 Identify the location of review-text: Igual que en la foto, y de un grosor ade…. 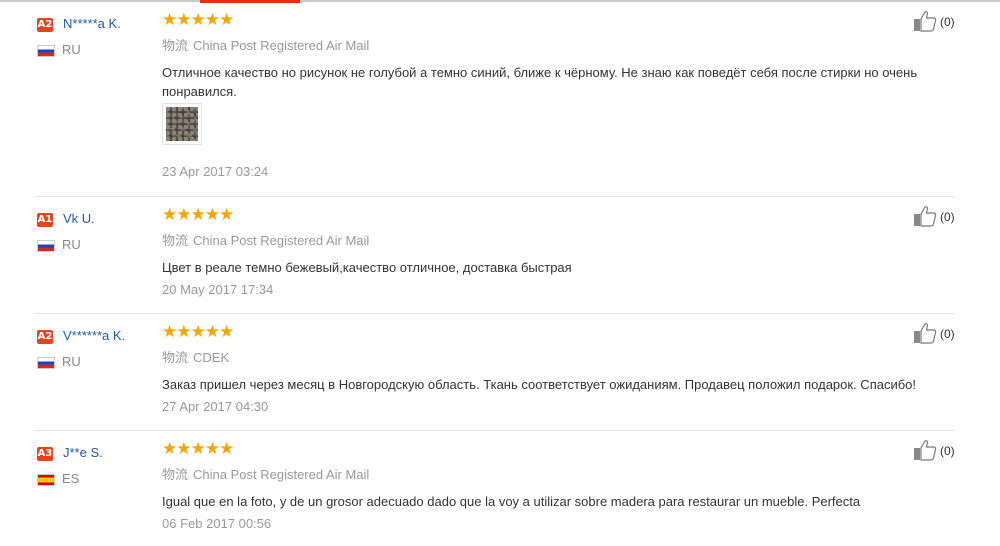
(511, 501).